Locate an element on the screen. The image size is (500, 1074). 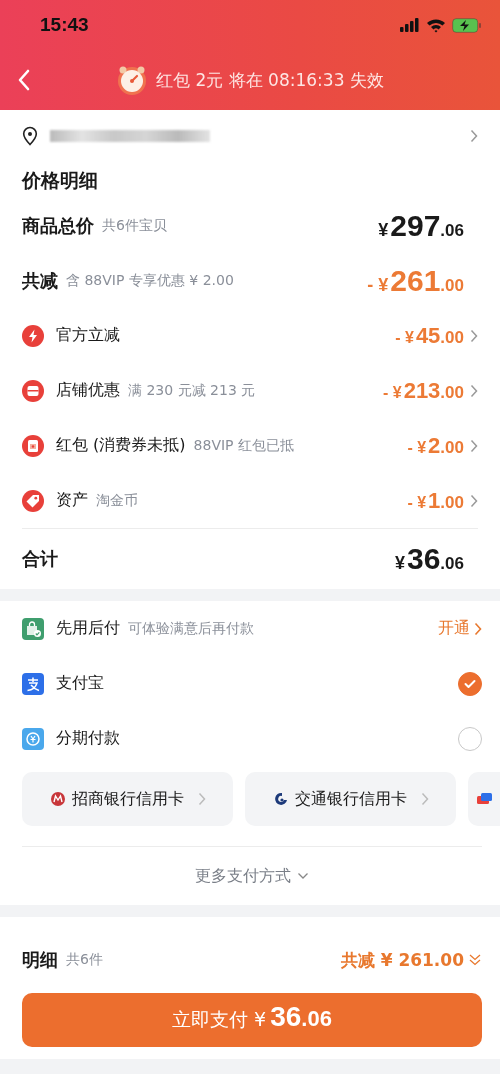
signal-icon is located at coordinates (410, 25).